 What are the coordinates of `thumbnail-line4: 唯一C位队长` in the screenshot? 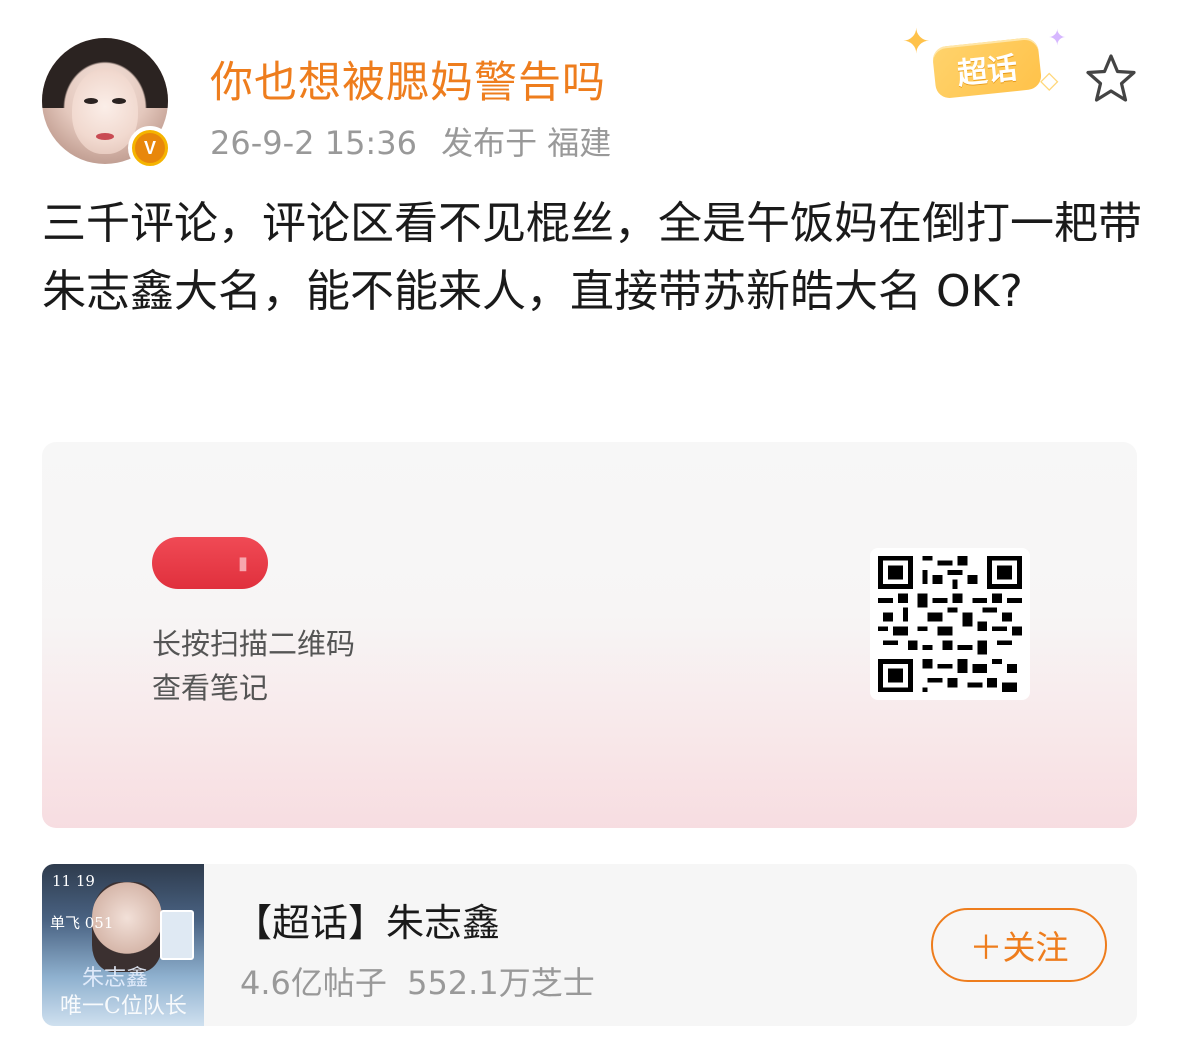 It's located at (123, 1006).